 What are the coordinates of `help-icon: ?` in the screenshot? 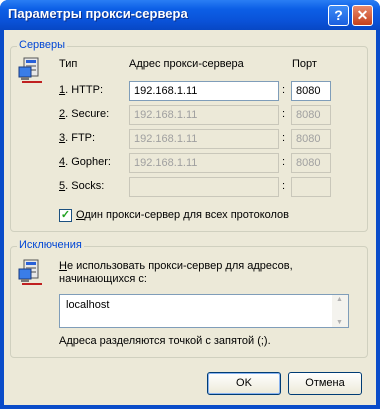 It's located at (338, 15).